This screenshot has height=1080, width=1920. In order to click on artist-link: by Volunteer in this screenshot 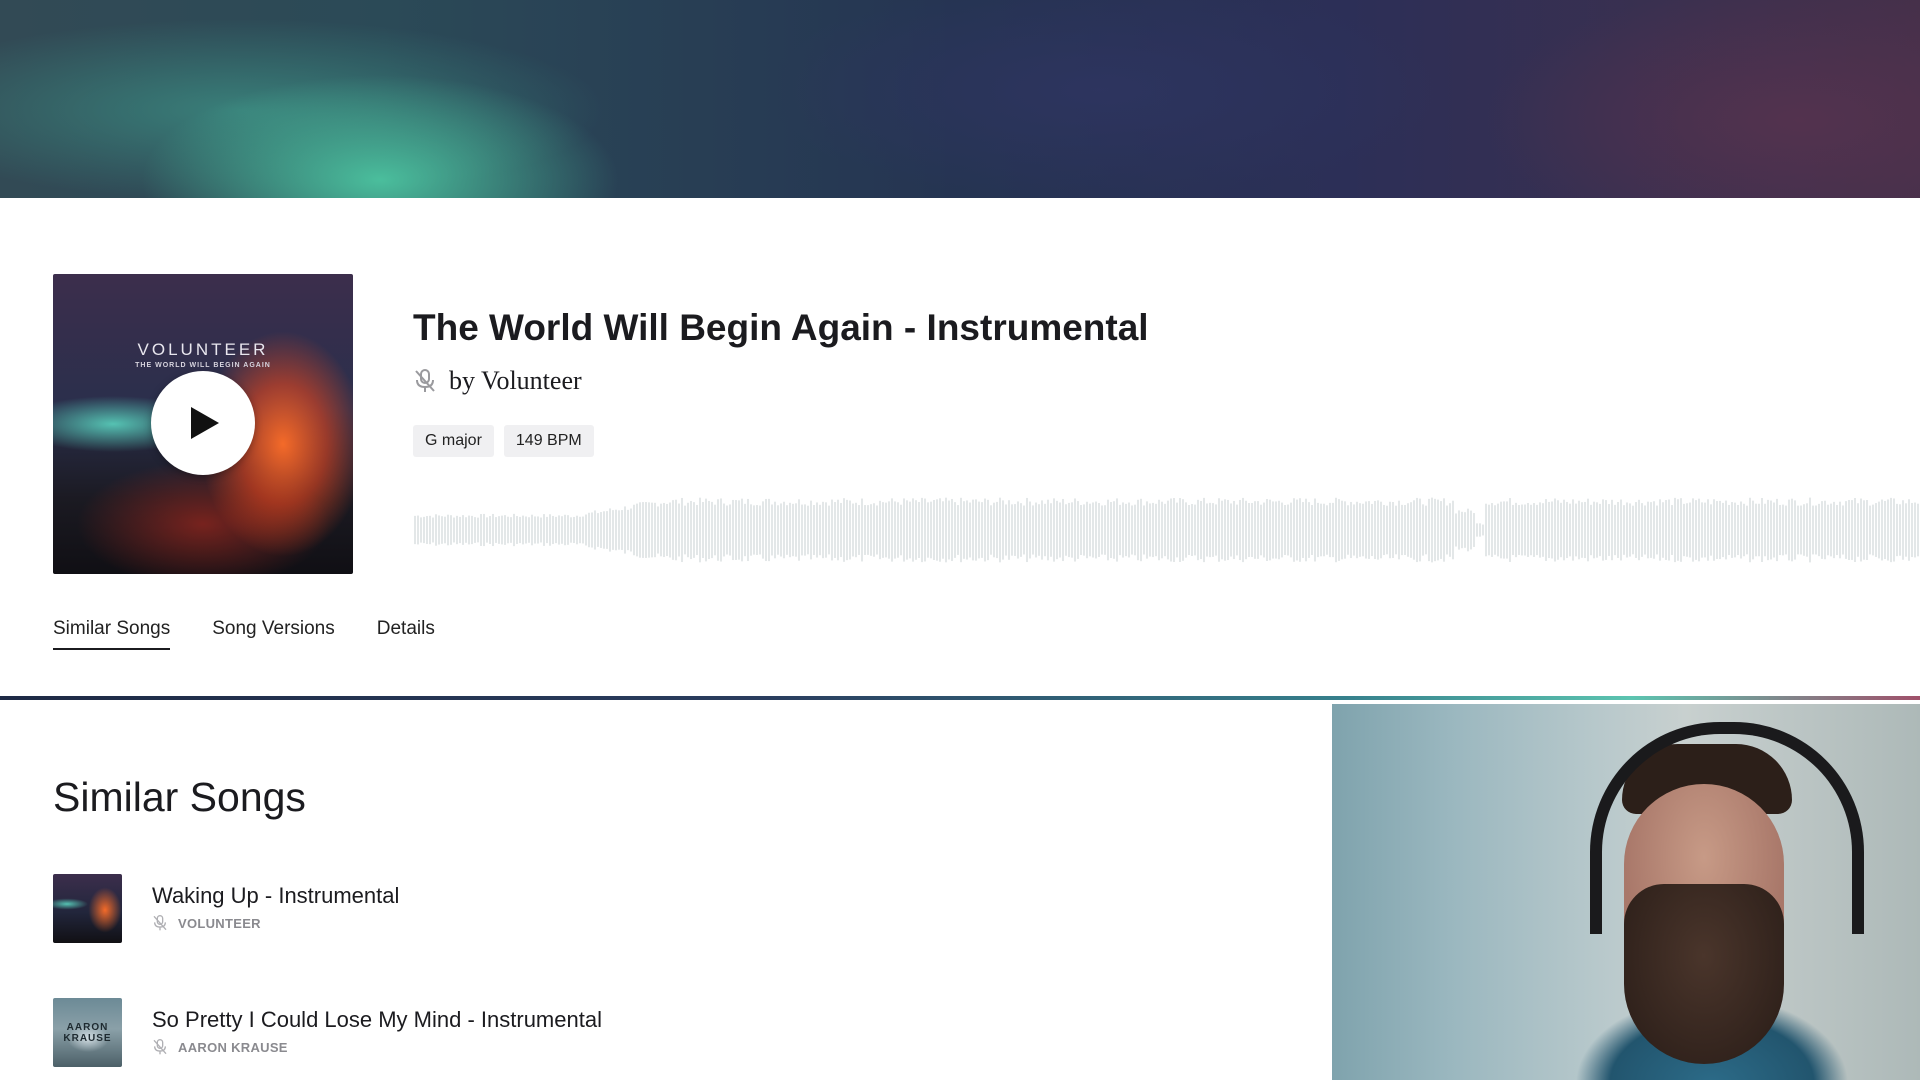, I will do `click(515, 381)`.